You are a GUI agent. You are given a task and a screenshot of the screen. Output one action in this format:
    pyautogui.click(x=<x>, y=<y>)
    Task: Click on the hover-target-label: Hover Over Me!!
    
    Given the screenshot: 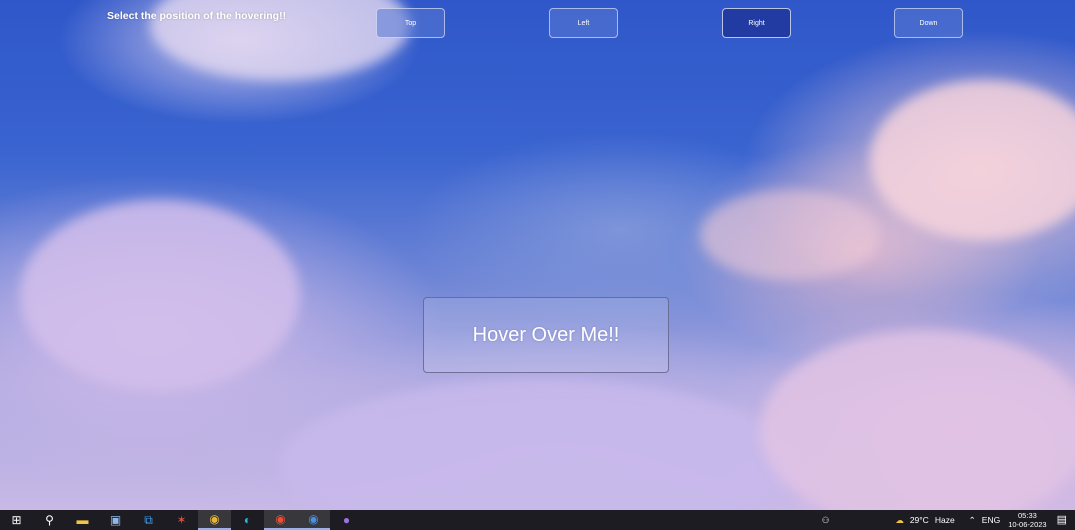 What is the action you would take?
    pyautogui.click(x=546, y=334)
    